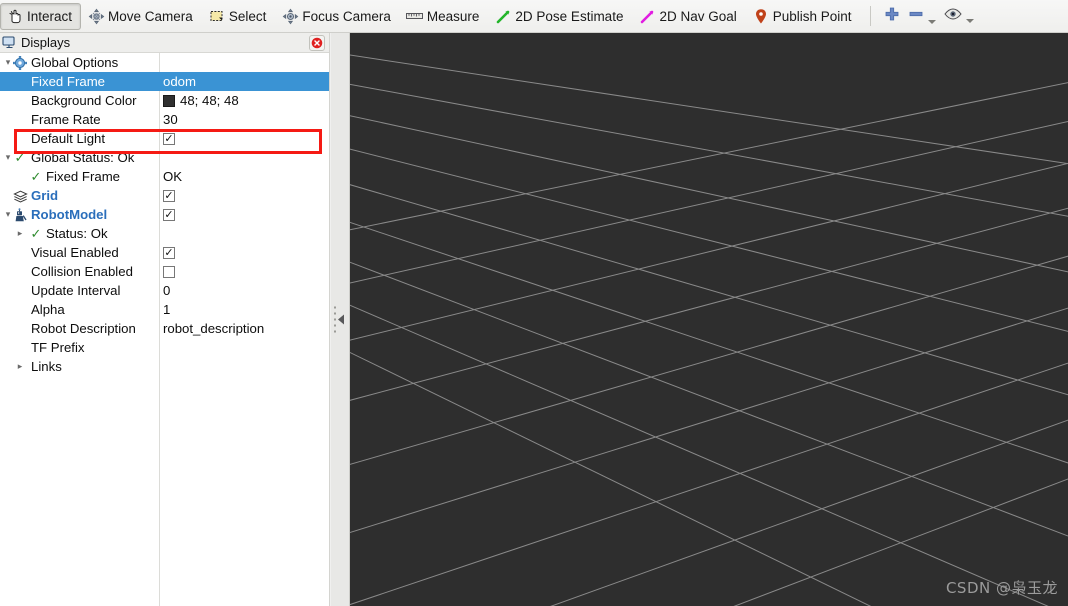 The height and width of the screenshot is (606, 1068). I want to click on tree-row-value: 0, so click(167, 290).